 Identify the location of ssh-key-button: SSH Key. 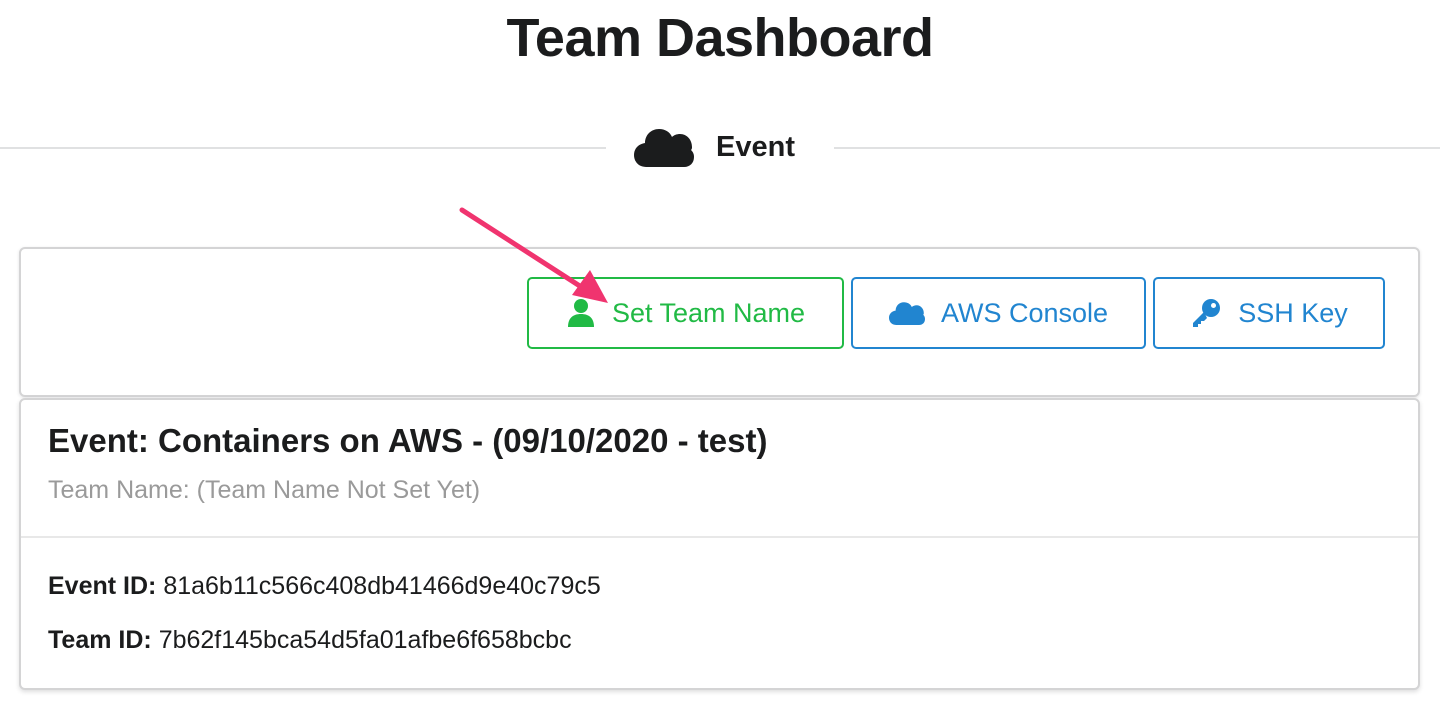
(1269, 313).